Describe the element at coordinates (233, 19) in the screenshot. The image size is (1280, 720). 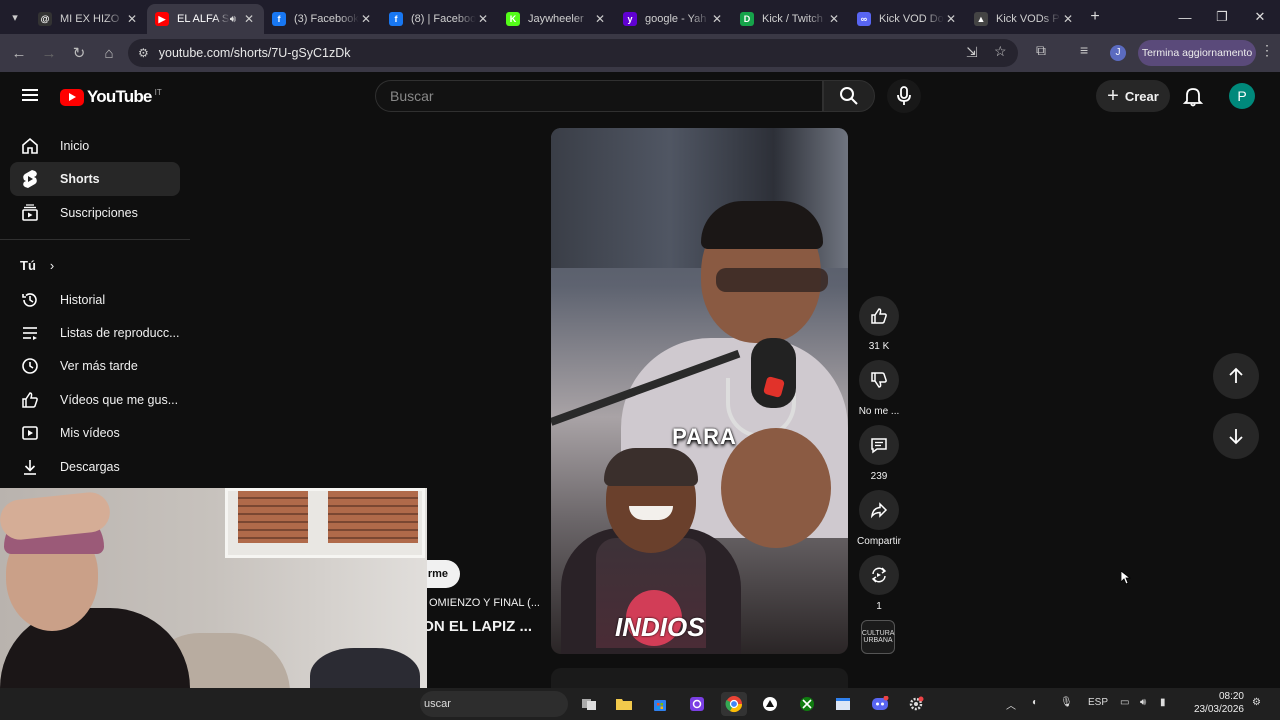
I see `tab-audio-icon: 🔊︎` at that location.